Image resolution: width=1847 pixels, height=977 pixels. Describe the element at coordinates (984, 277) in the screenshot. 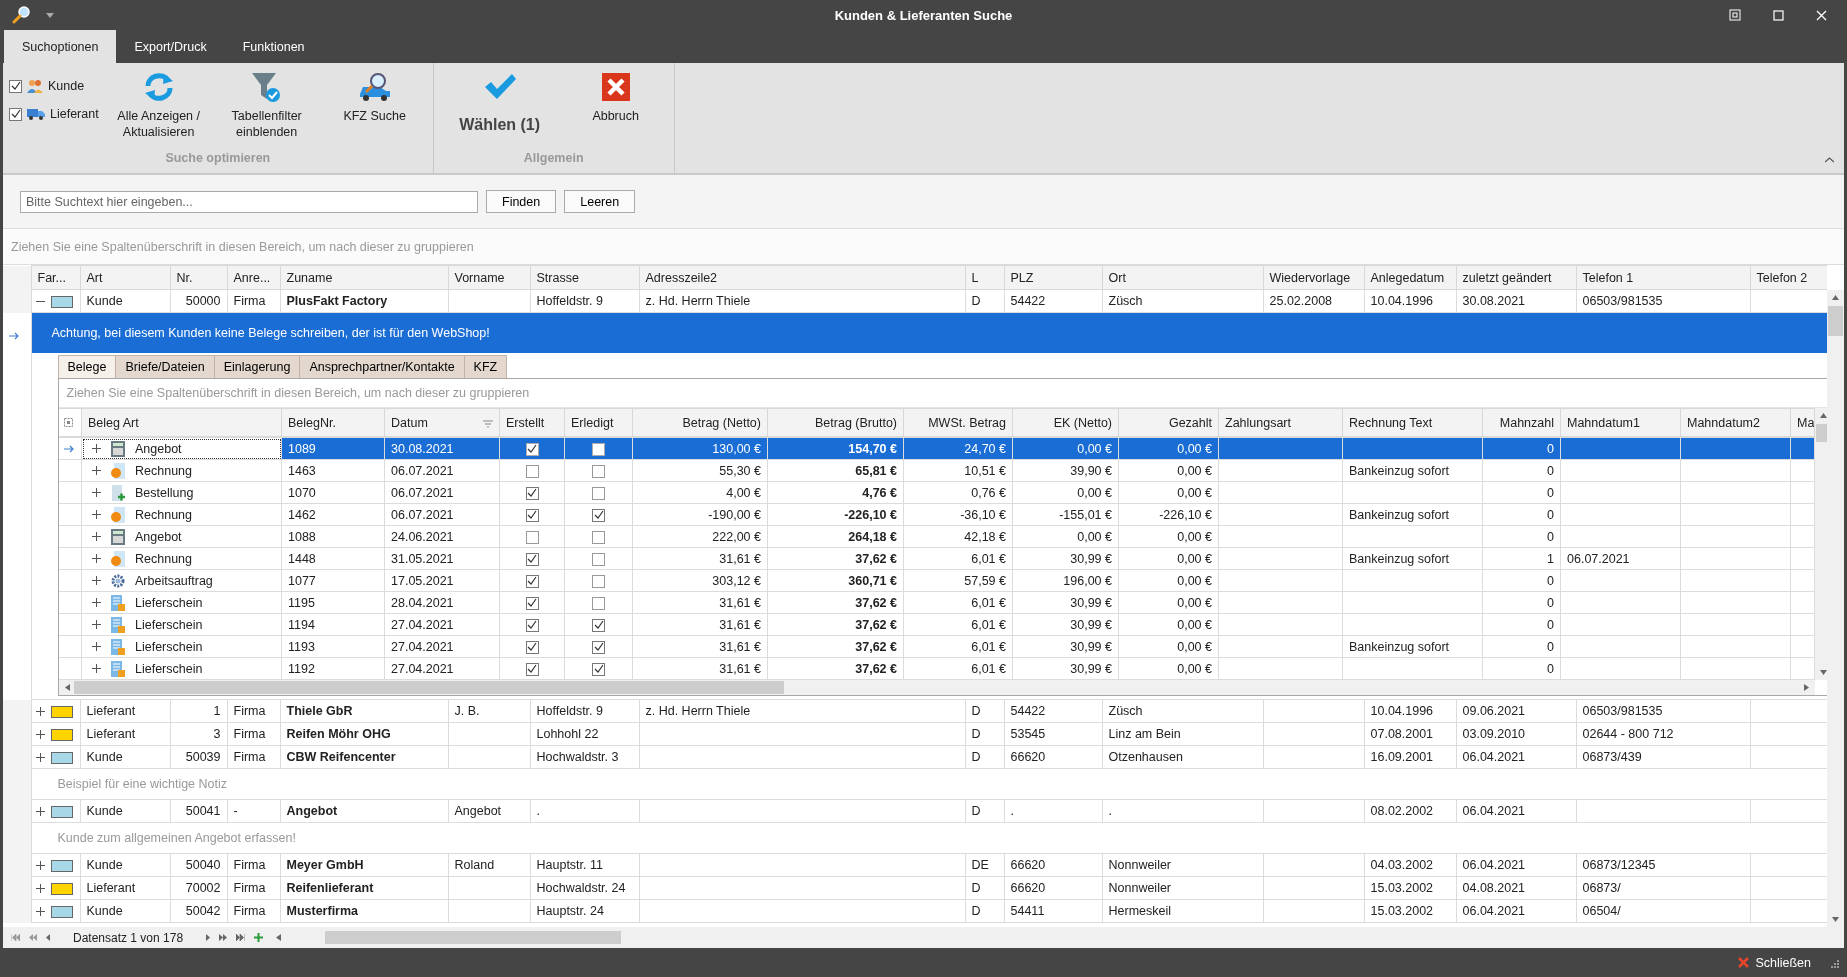

I see `column-header: L` at that location.